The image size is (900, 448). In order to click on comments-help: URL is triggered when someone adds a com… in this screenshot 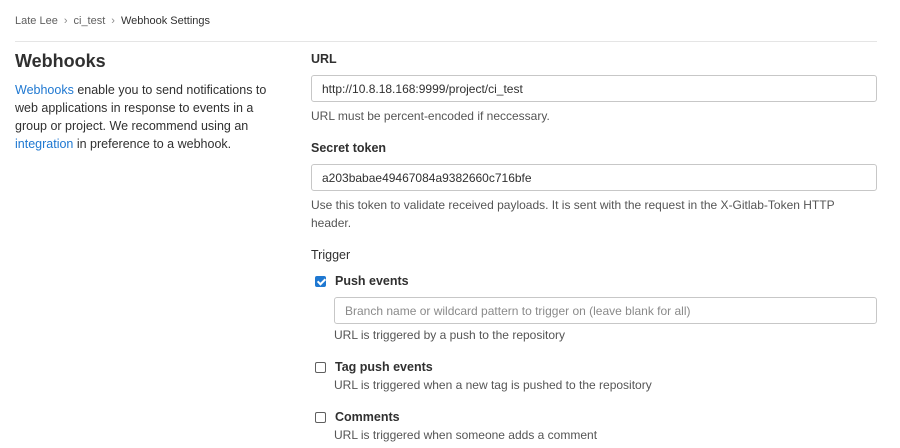, I will do `click(466, 435)`.